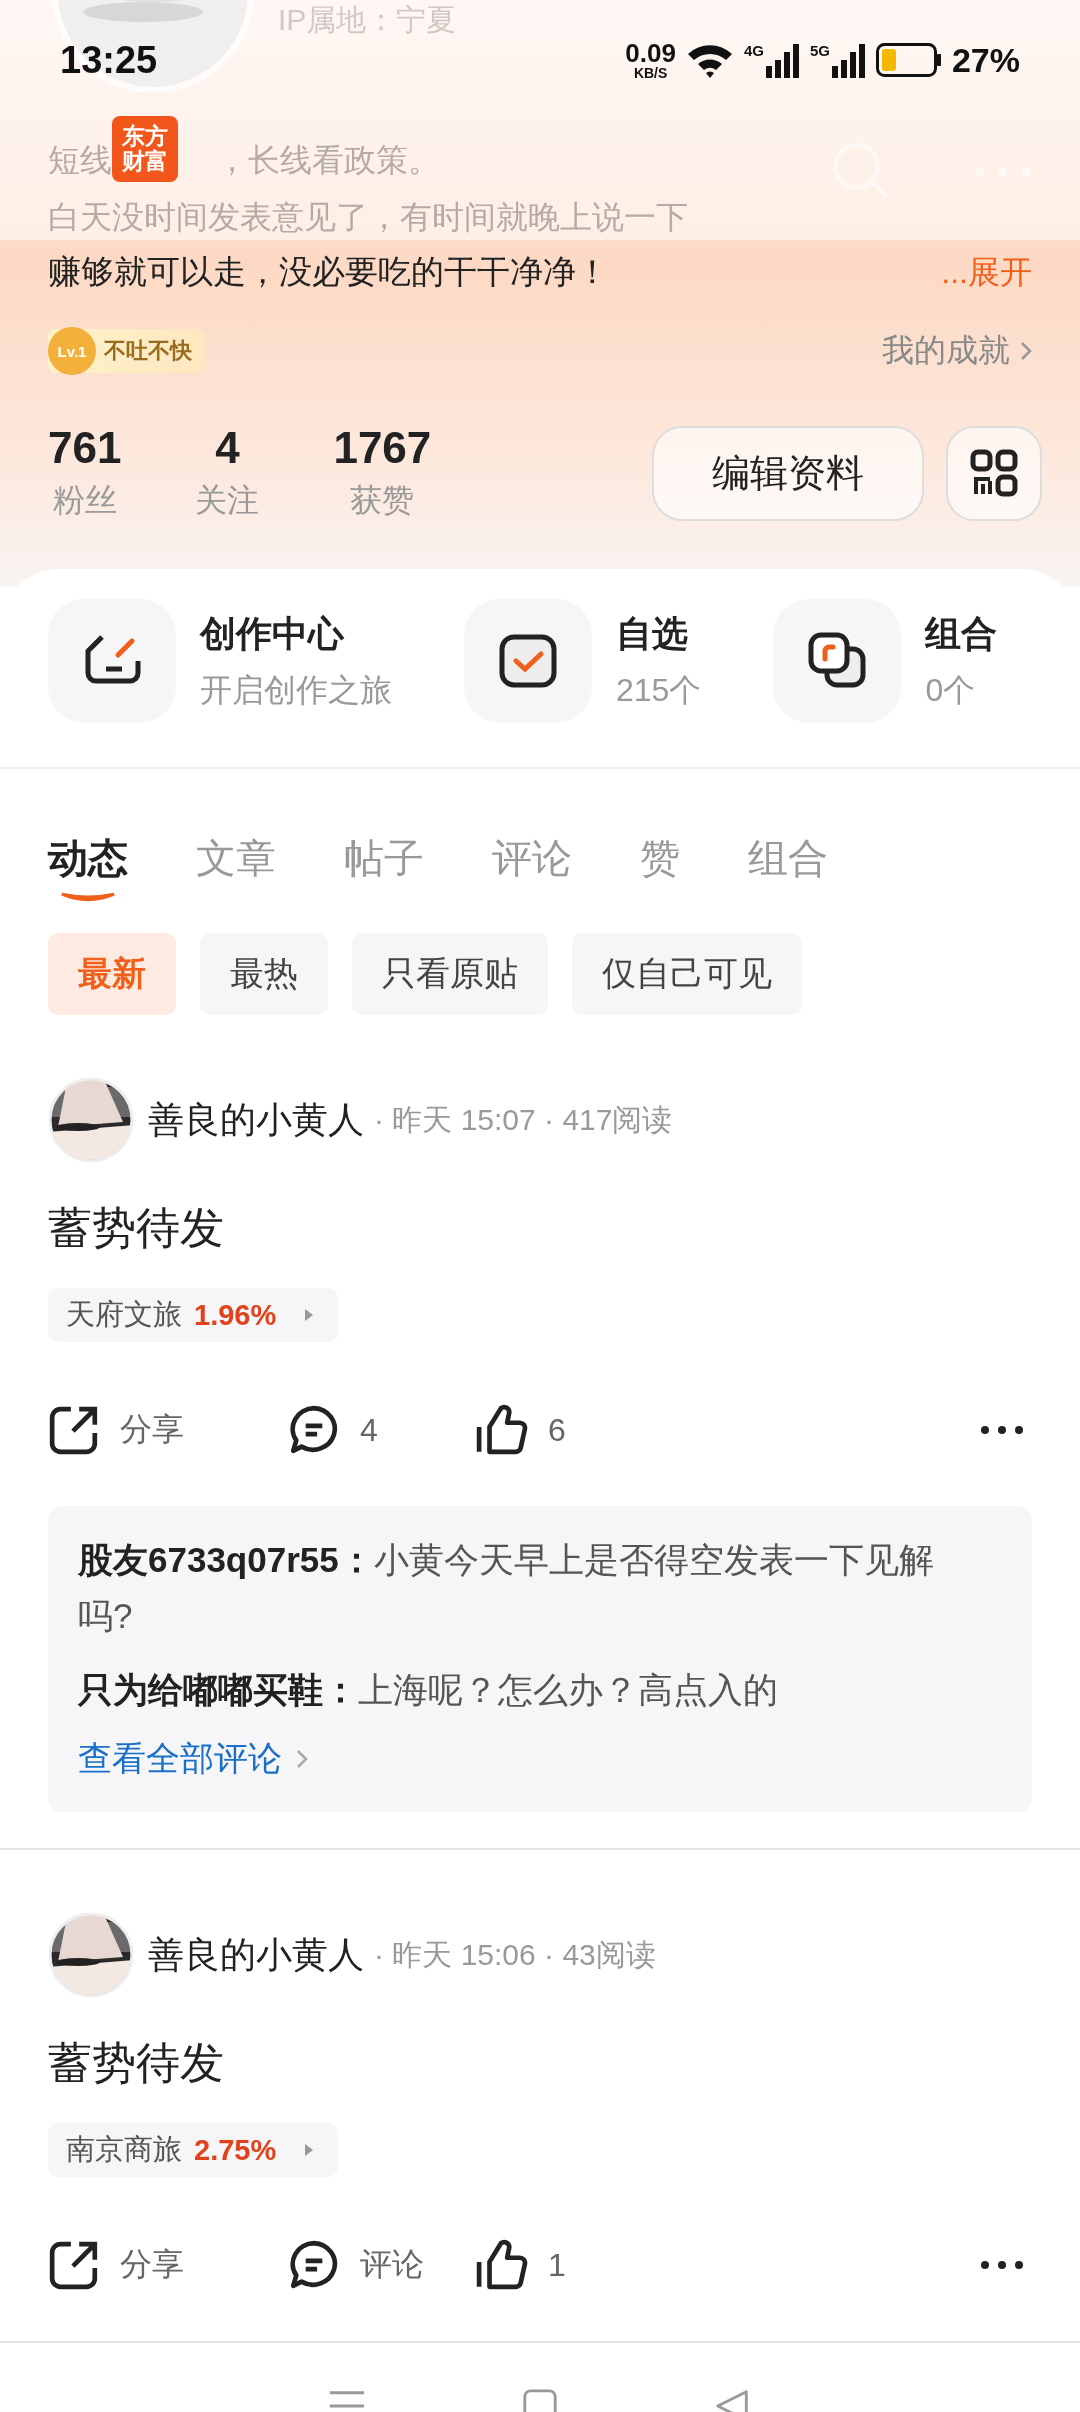  What do you see at coordinates (528, 661) in the screenshot?
I see `checkbox-icon` at bounding box center [528, 661].